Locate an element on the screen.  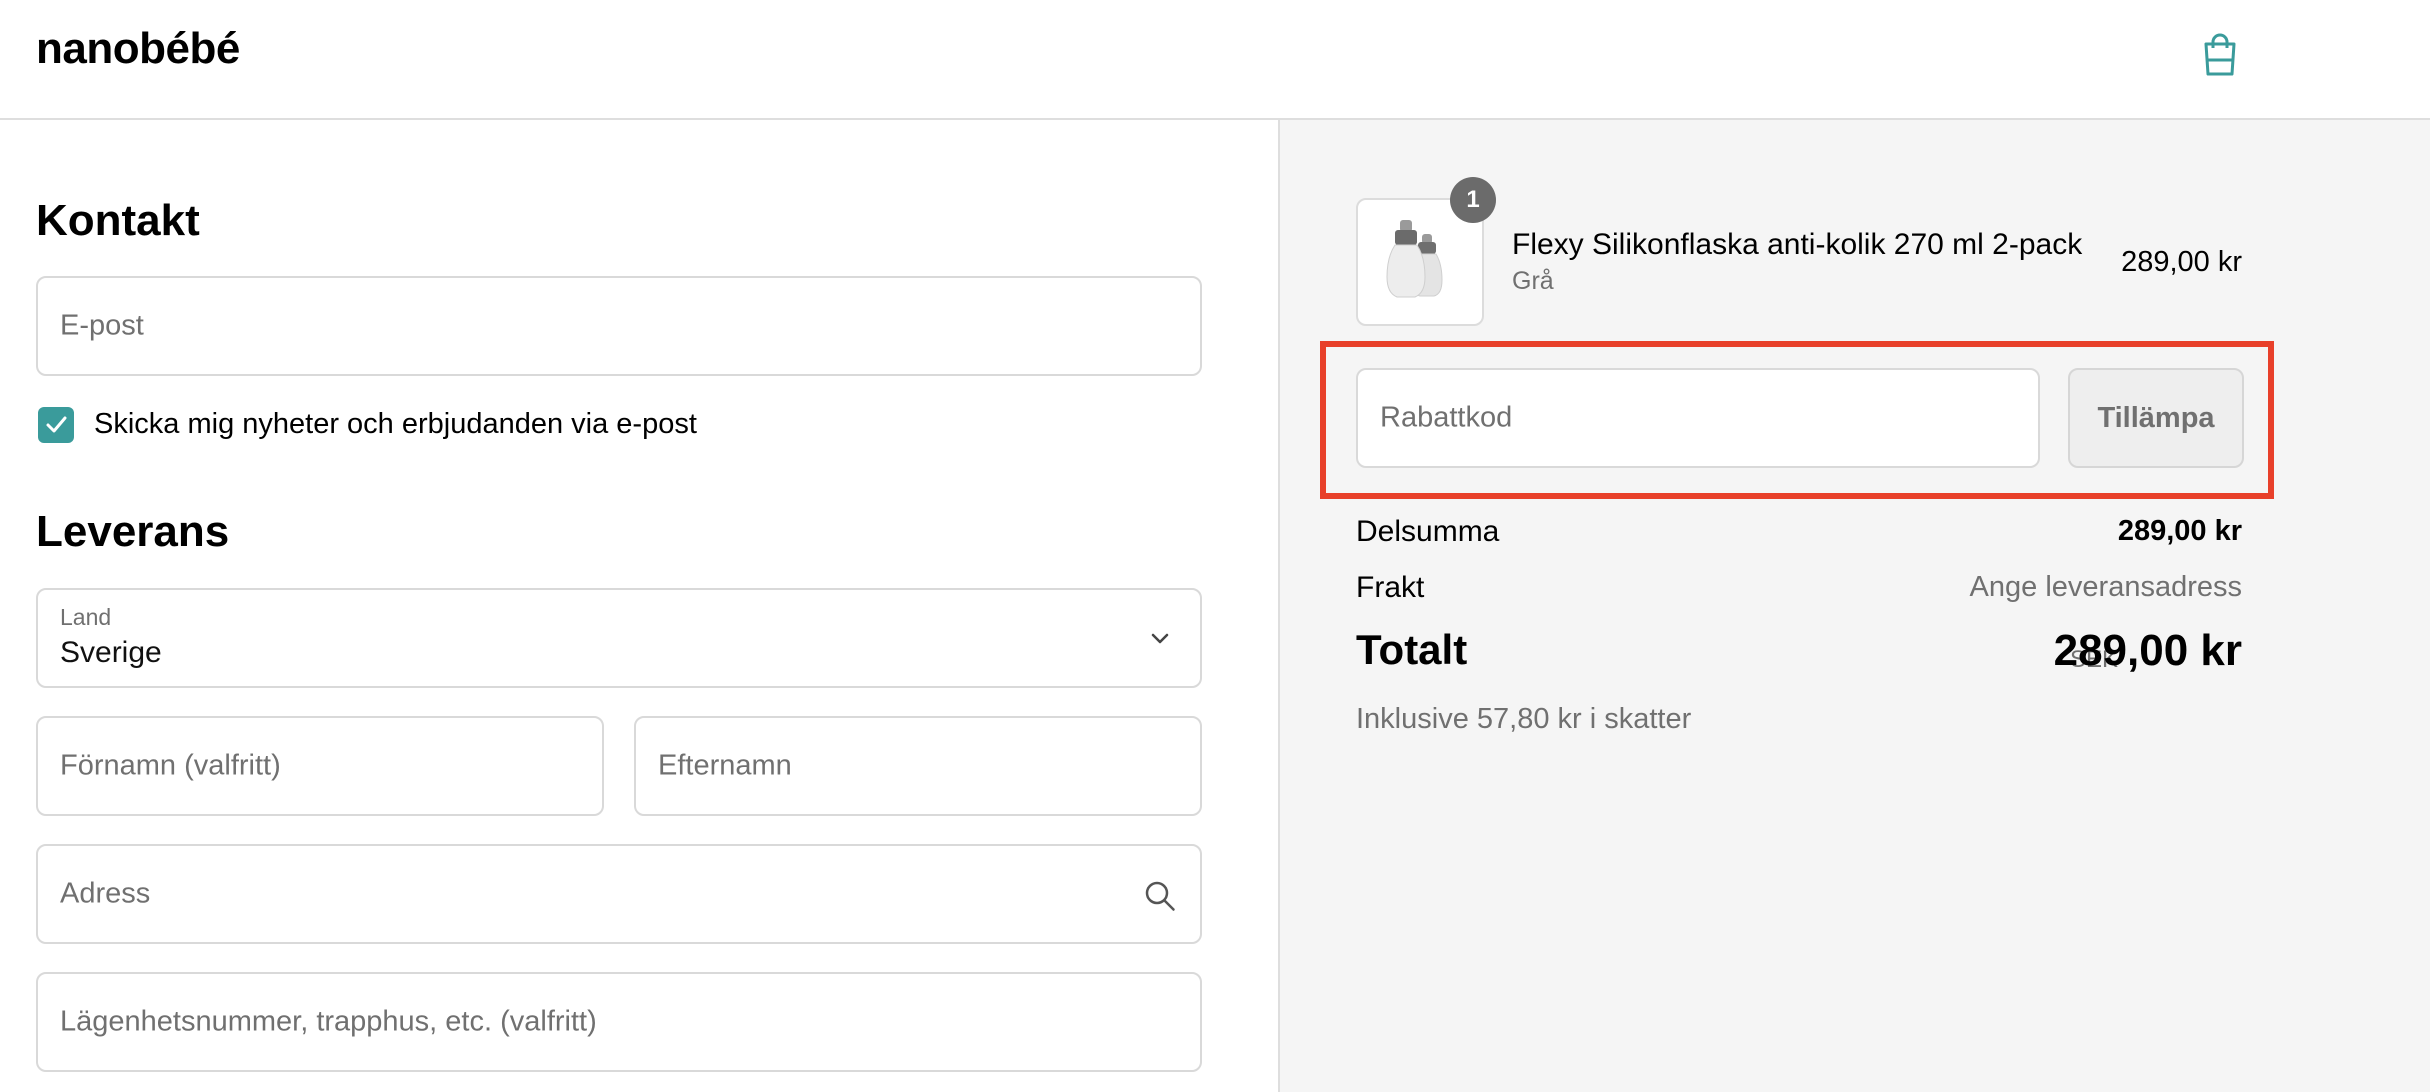
contact-heading: Kontakt is located at coordinates (118, 220).